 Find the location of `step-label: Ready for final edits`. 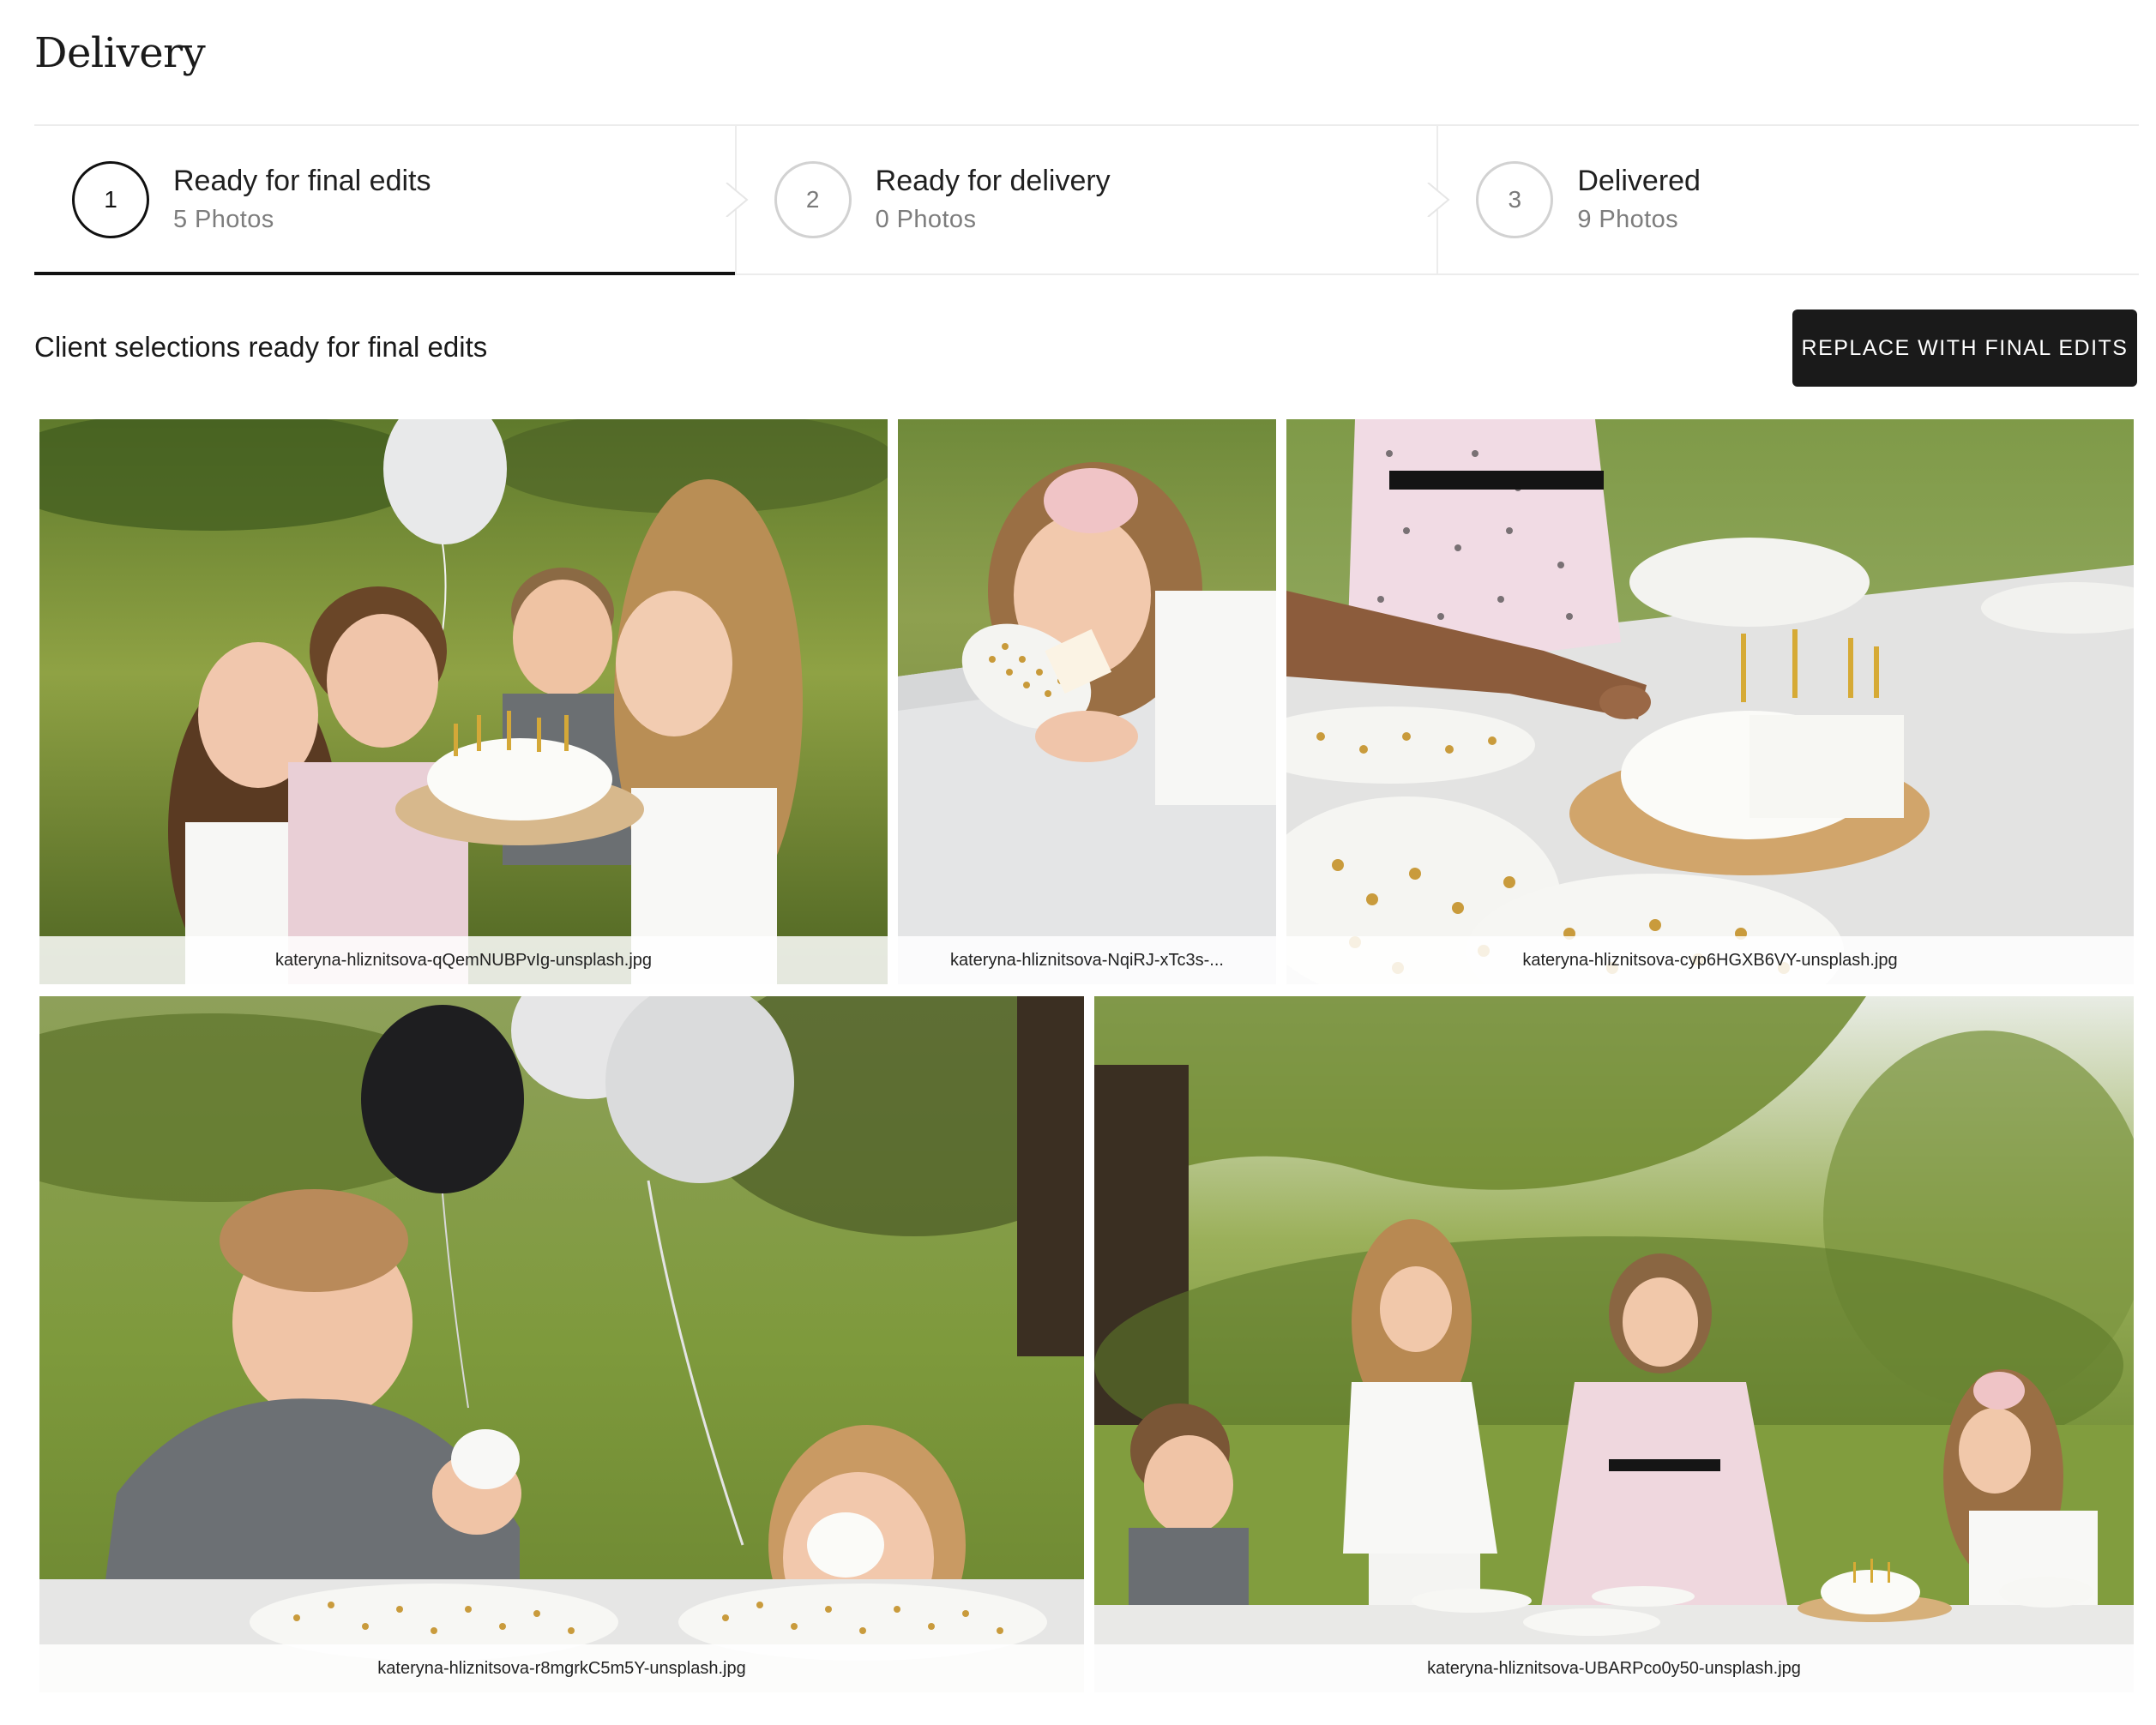

step-label: Ready for final edits is located at coordinates (302, 181).